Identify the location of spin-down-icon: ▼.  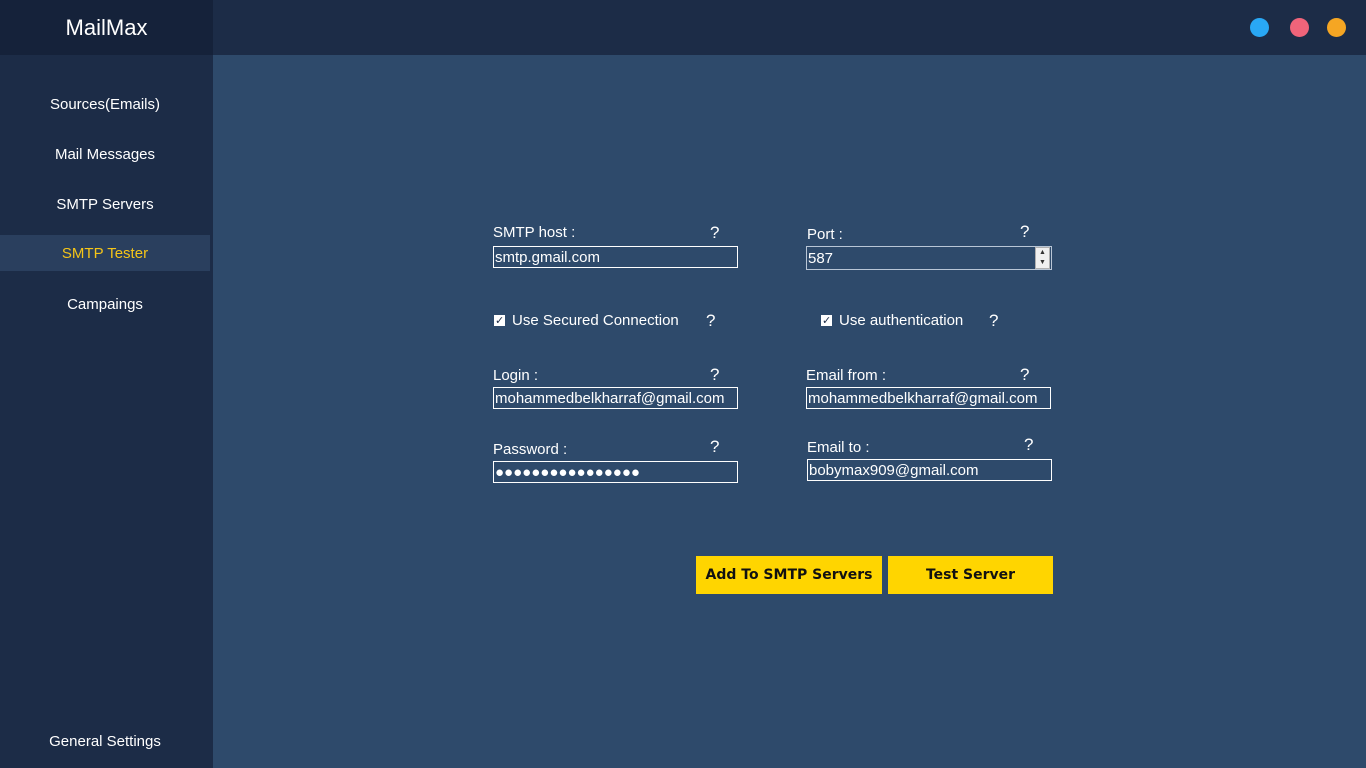
(1042, 263).